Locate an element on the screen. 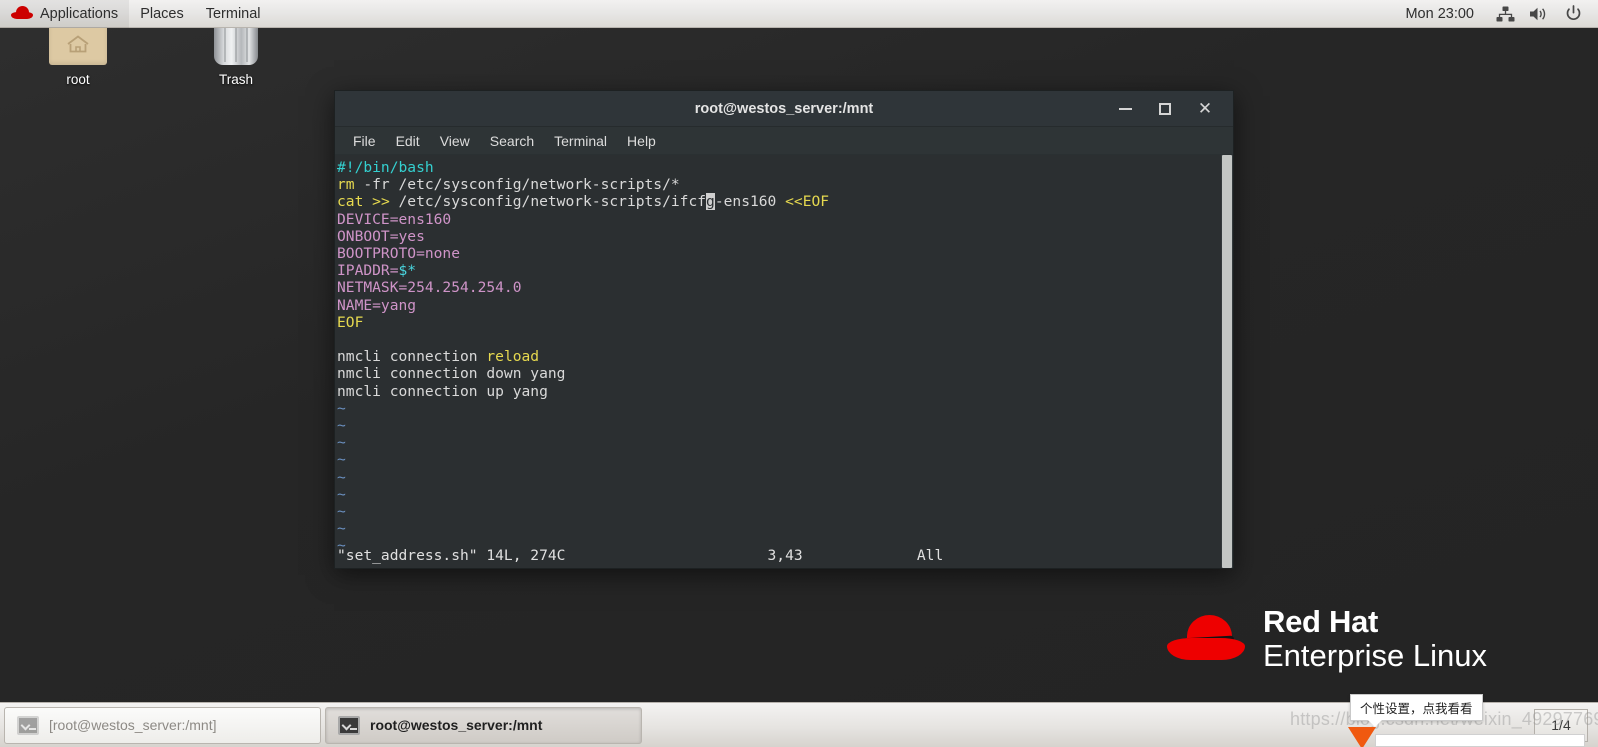 The image size is (1598, 747). minimize-icon is located at coordinates (1125, 108).